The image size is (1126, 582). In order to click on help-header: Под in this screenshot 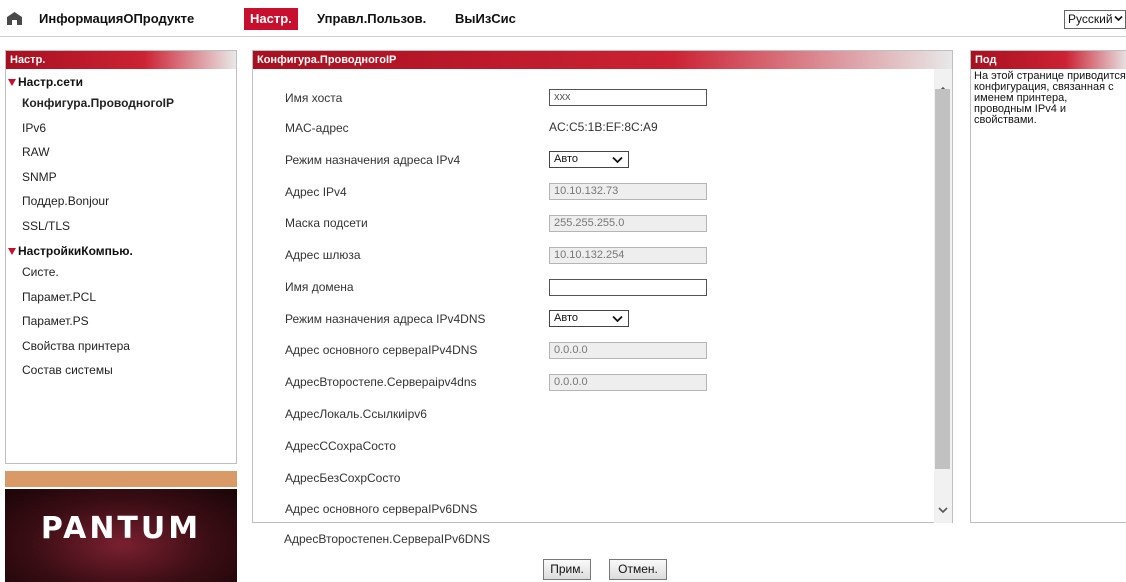, I will do `click(1048, 60)`.